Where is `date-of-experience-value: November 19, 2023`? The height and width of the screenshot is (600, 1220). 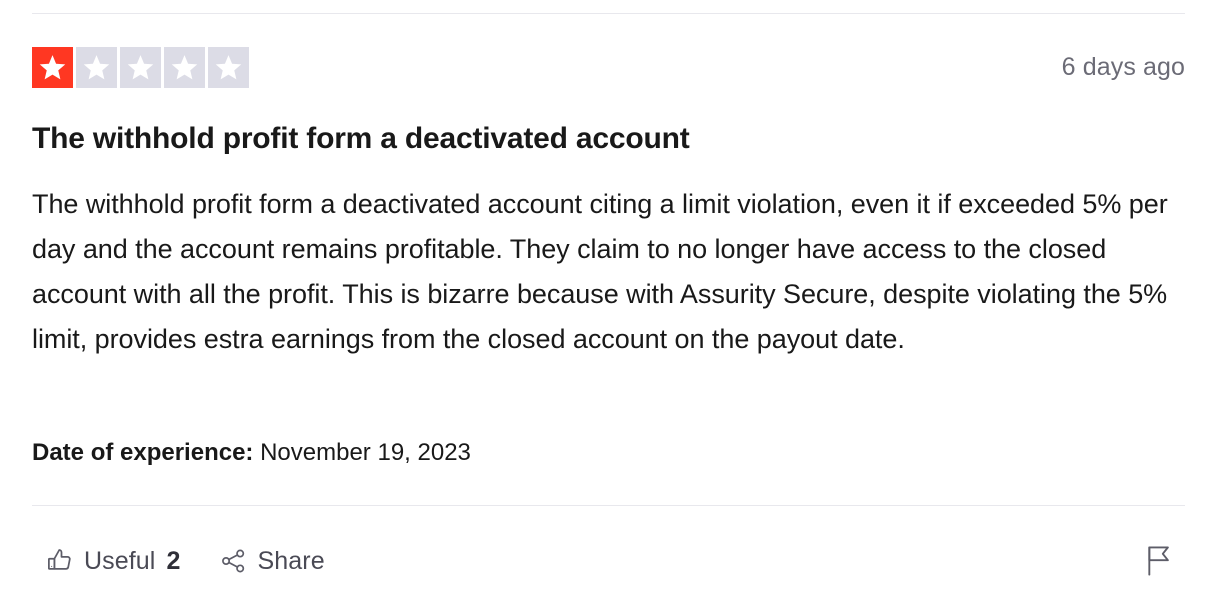
date-of-experience-value: November 19, 2023 is located at coordinates (365, 452).